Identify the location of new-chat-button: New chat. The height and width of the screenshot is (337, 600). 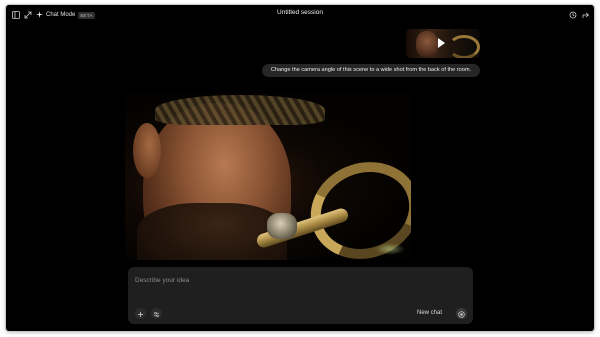
(429, 313).